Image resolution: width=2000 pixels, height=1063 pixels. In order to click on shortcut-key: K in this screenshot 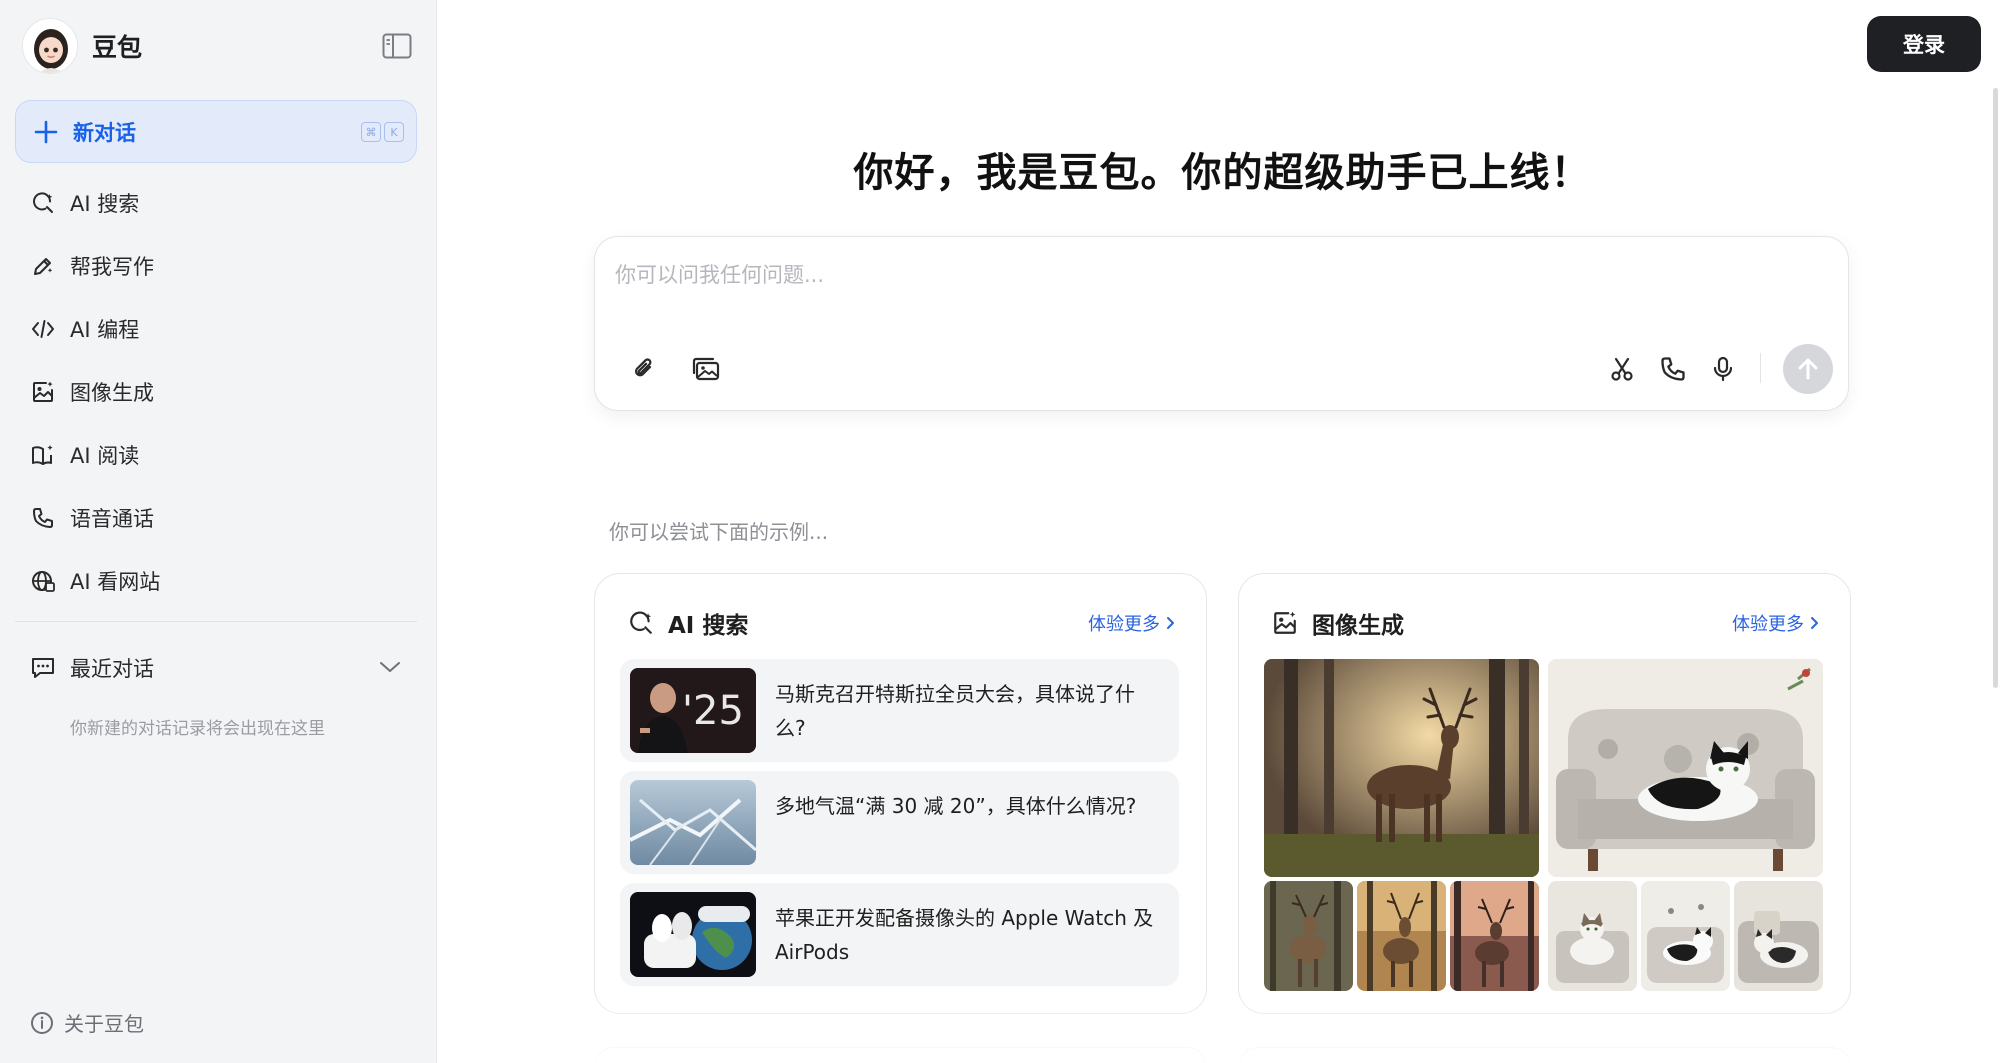, I will do `click(394, 132)`.